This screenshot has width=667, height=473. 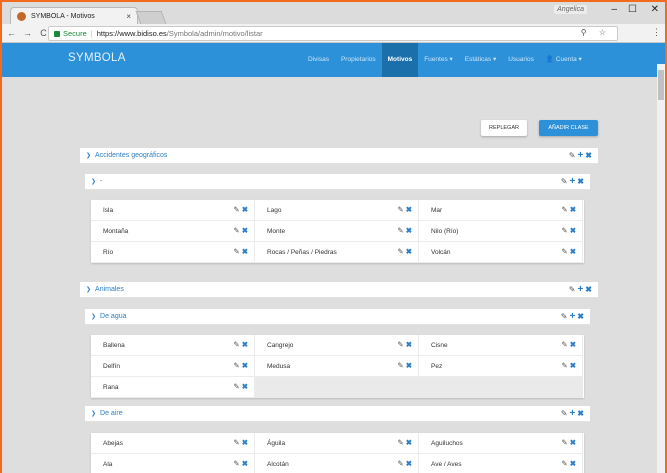 What do you see at coordinates (173, 345) in the screenshot?
I see `list-item: Ballena ✎ ✖` at bounding box center [173, 345].